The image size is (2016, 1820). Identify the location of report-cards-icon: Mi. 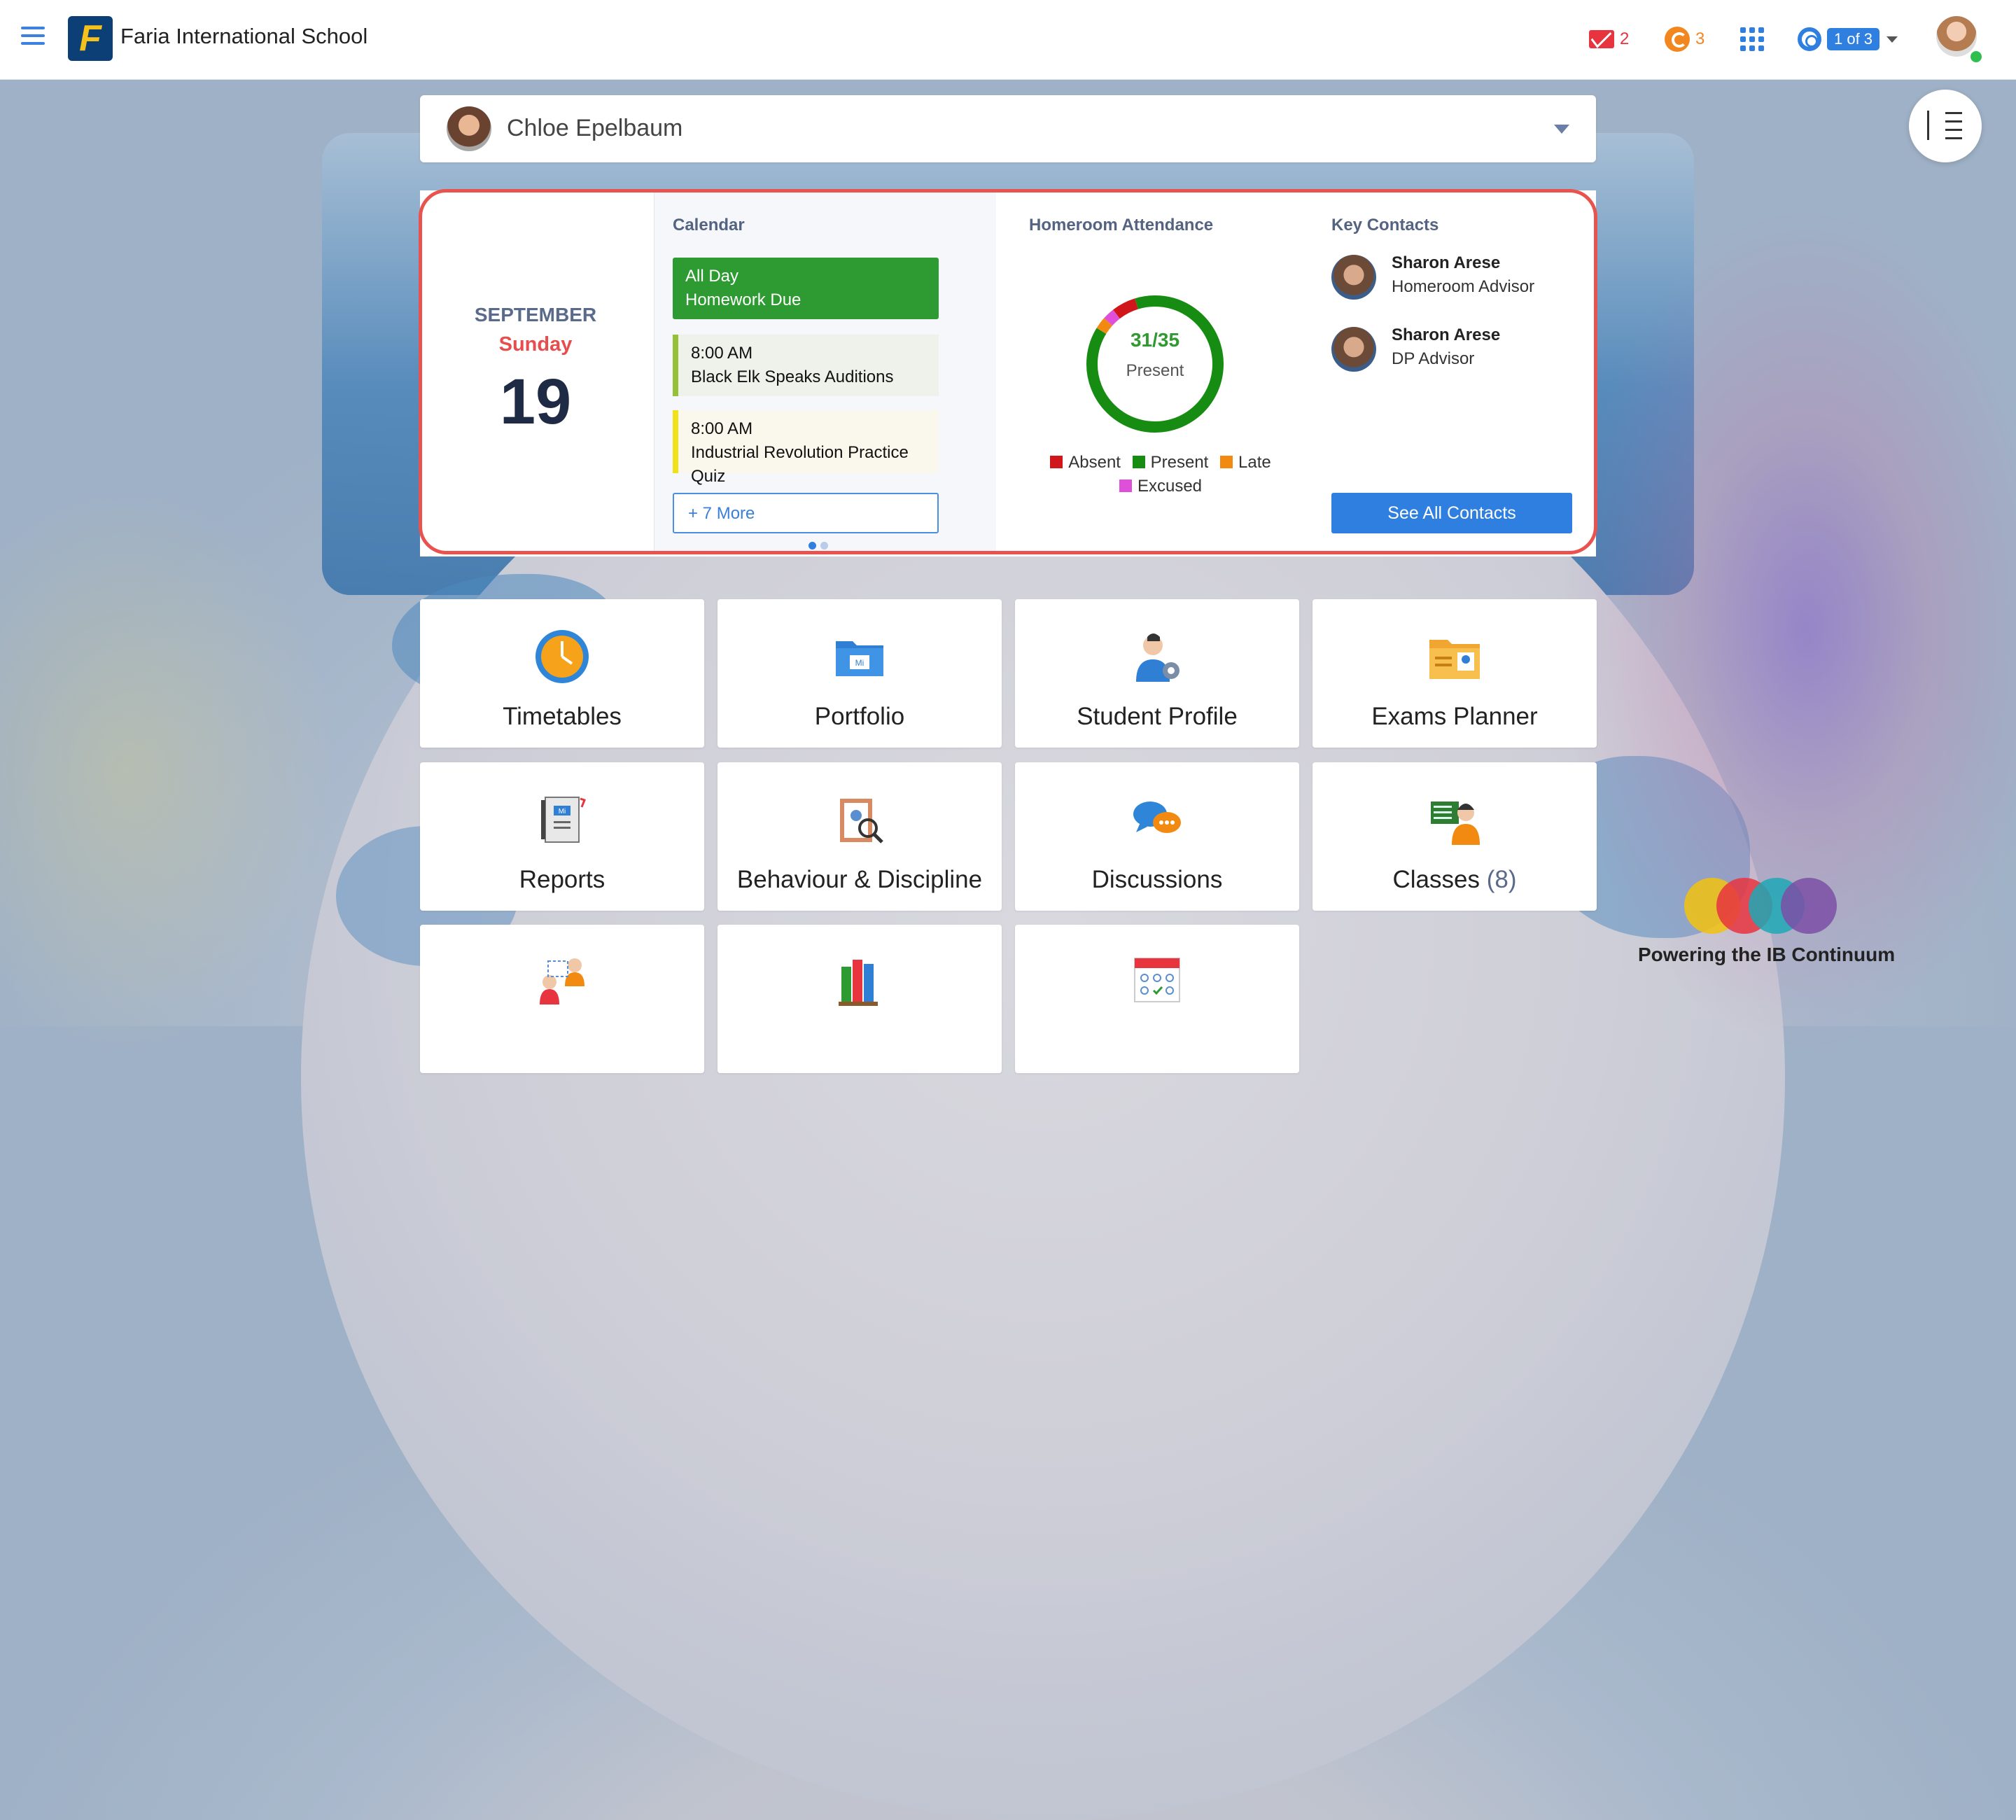
(563, 820).